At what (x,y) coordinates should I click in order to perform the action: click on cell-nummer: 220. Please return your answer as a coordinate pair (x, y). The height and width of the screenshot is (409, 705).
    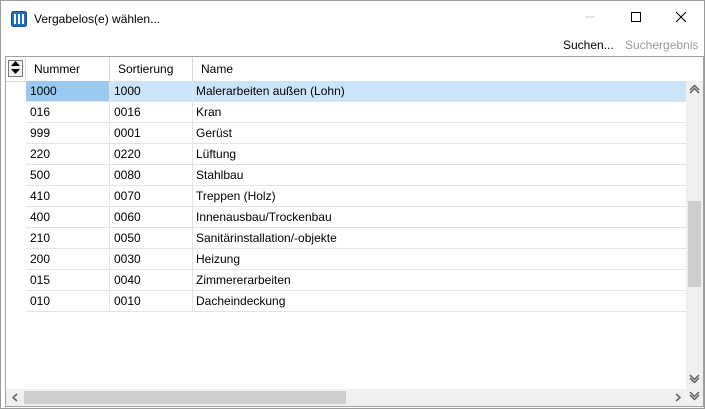
    Looking at the image, I should click on (68, 154).